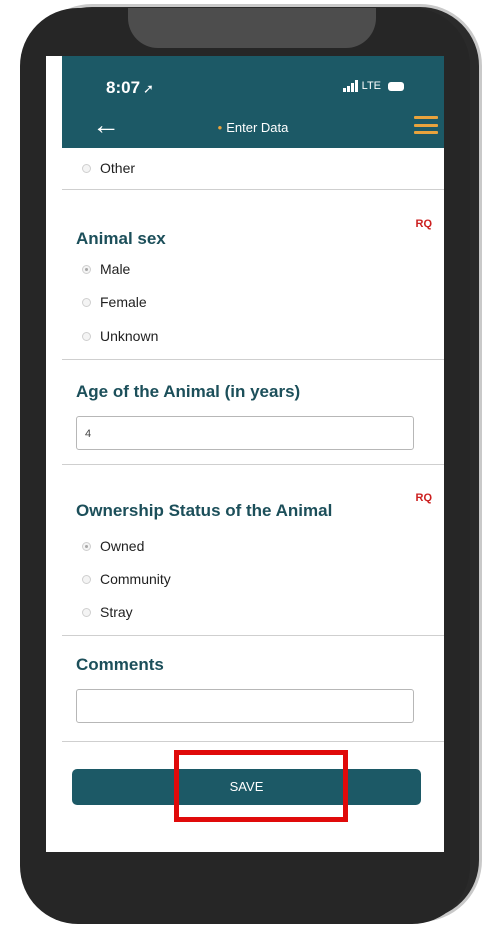 This screenshot has height=930, width=488. What do you see at coordinates (116, 612) in the screenshot?
I see `option-label: Stray` at bounding box center [116, 612].